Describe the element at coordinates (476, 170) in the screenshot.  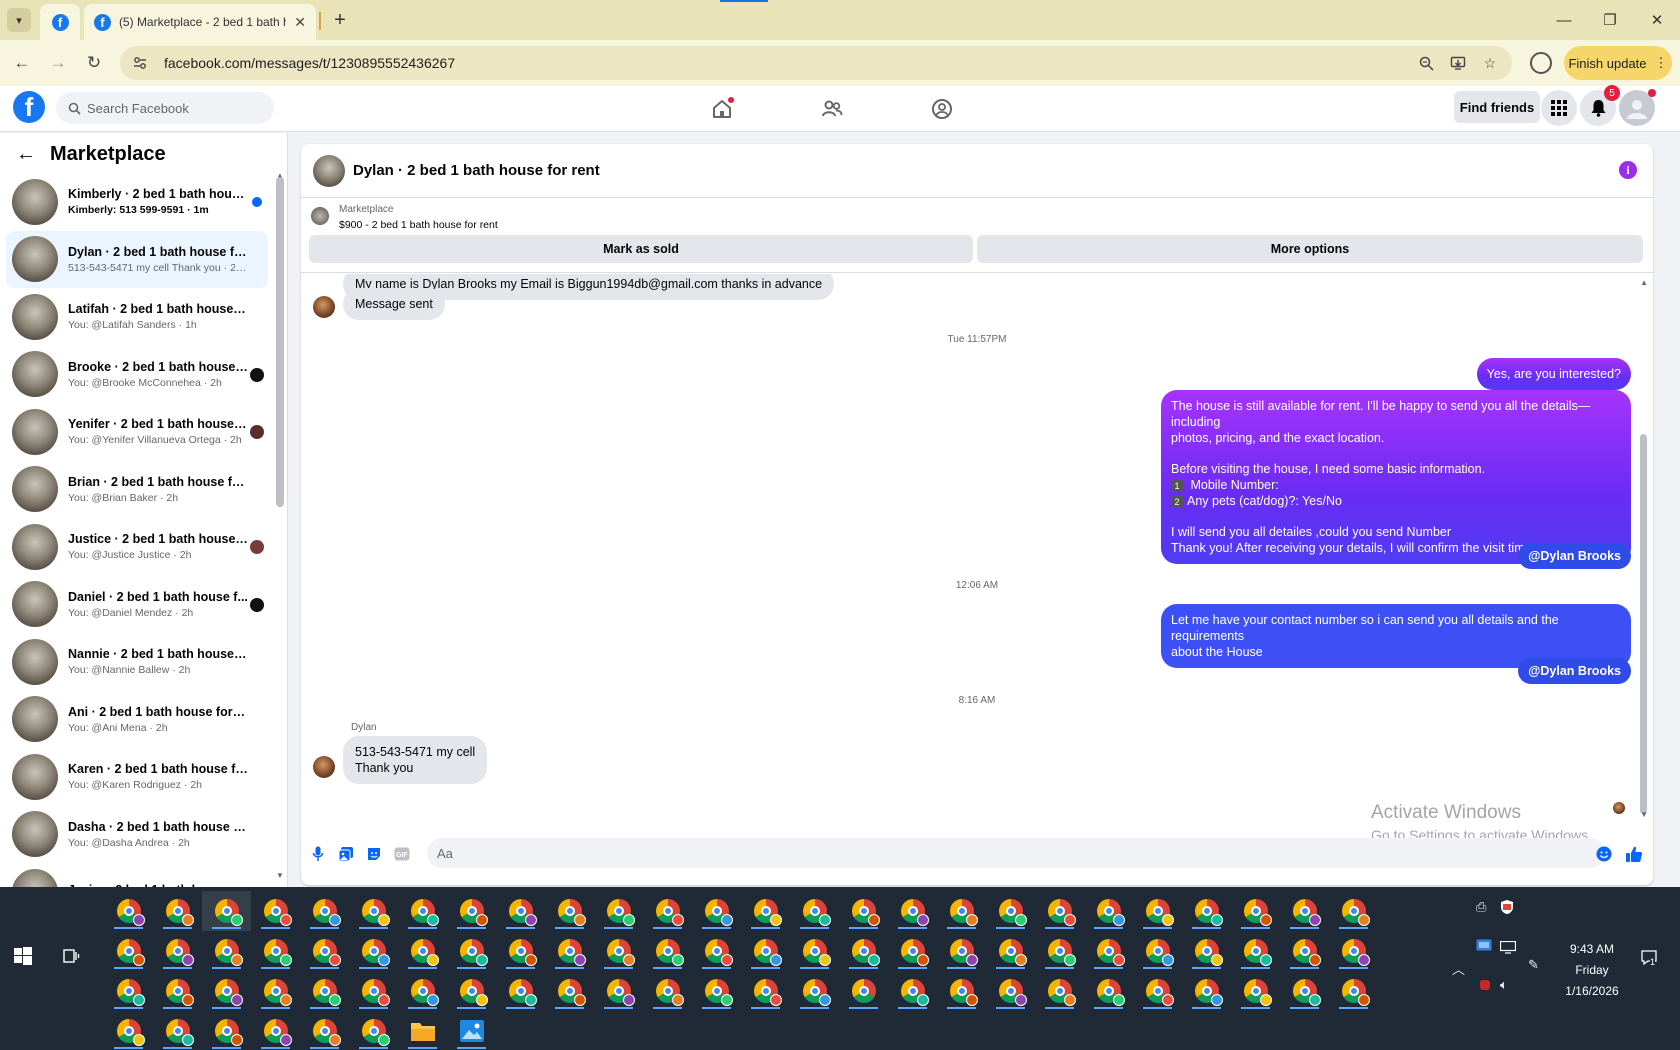
I see `conversation-title: Dylan · 2 bed 1 bath house for rent` at that location.